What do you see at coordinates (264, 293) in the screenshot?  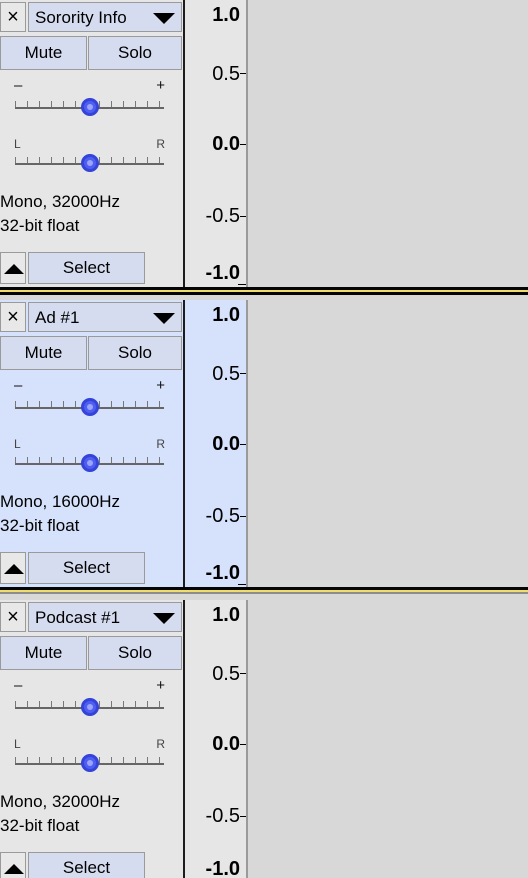 I see `separator-dark-line` at bounding box center [264, 293].